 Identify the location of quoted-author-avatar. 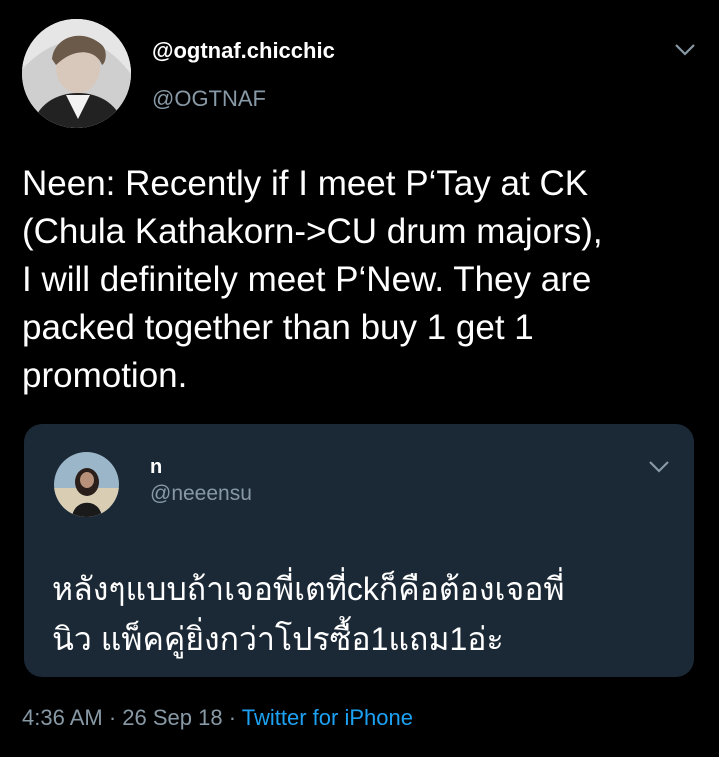
(86, 484).